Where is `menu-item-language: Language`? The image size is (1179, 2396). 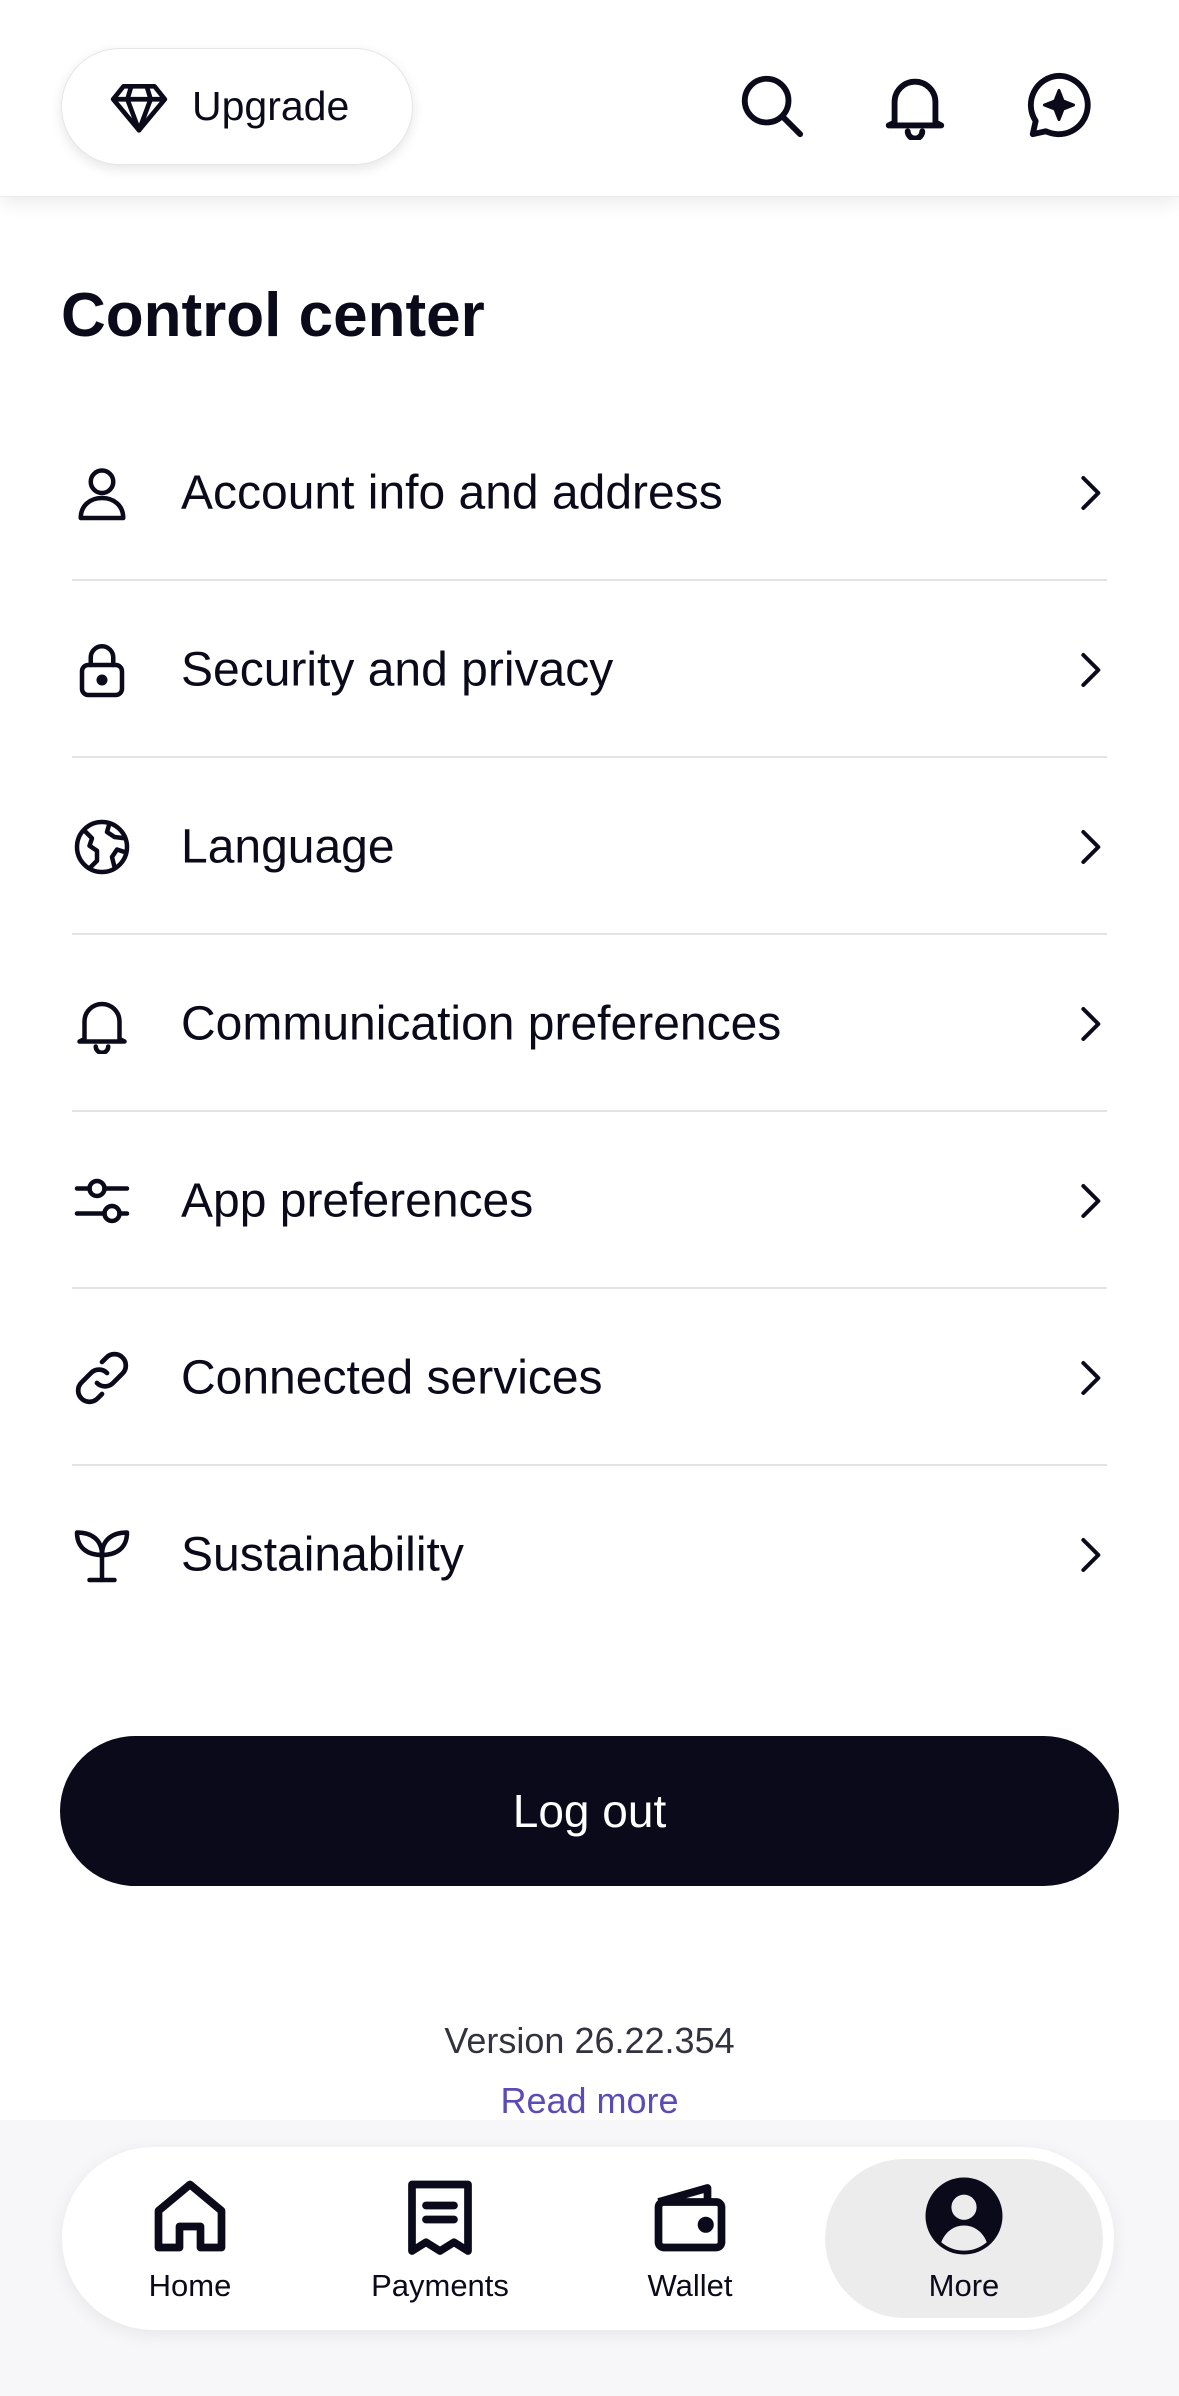
menu-item-language: Language is located at coordinates (589, 846).